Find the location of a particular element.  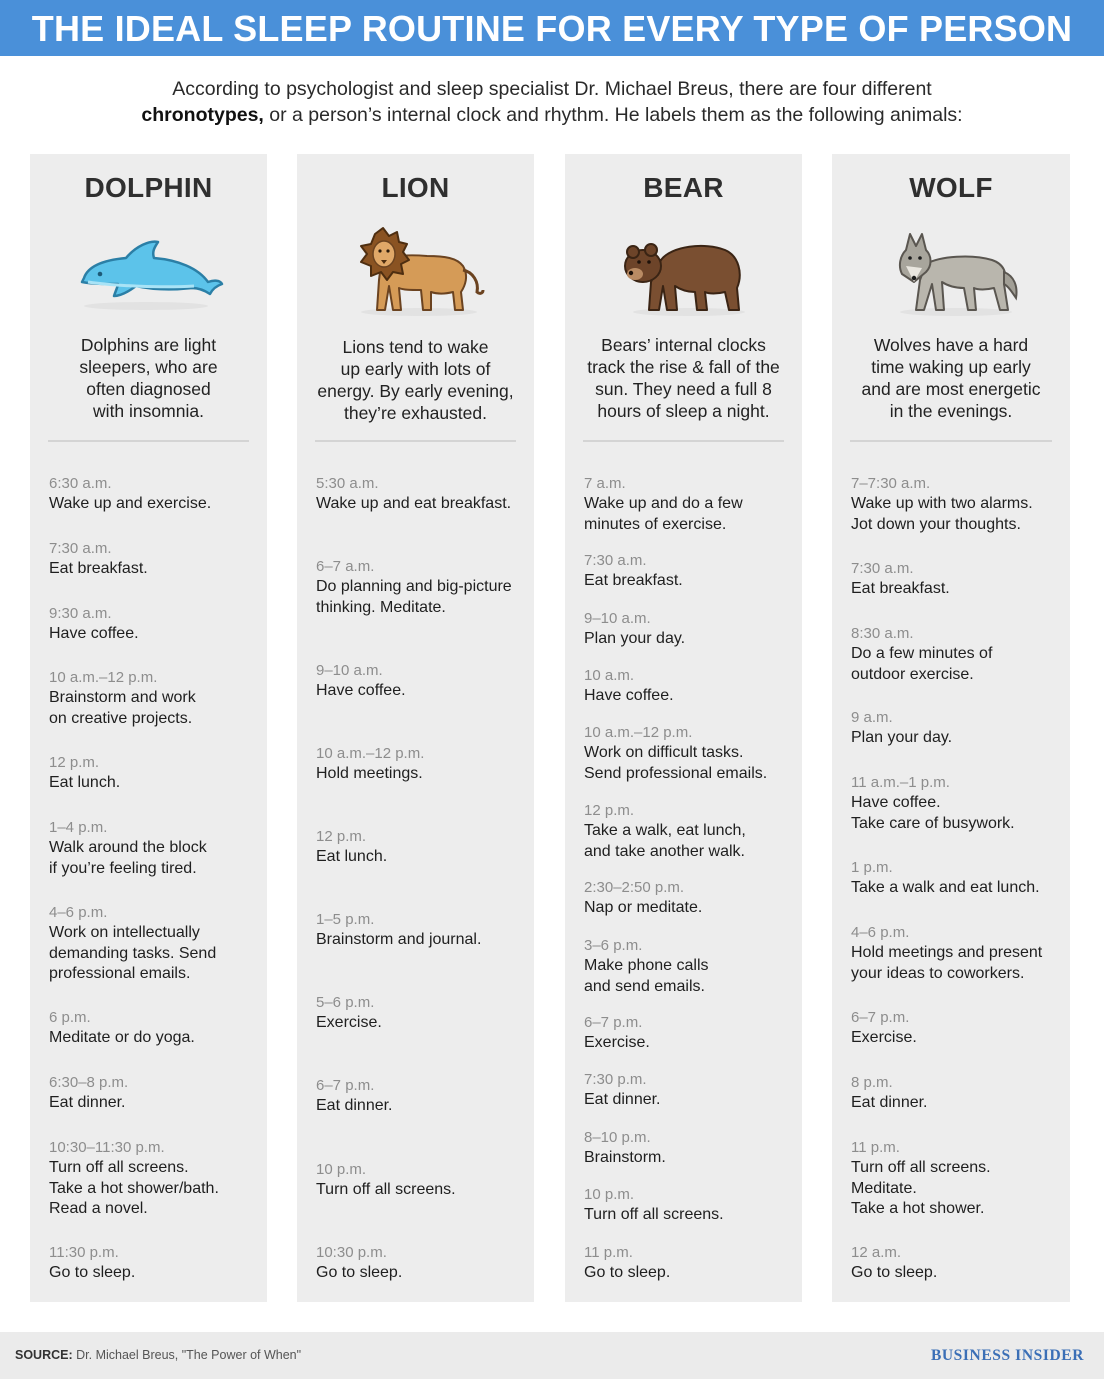

entry-time: 11 p.m. is located at coordinates (608, 1252).